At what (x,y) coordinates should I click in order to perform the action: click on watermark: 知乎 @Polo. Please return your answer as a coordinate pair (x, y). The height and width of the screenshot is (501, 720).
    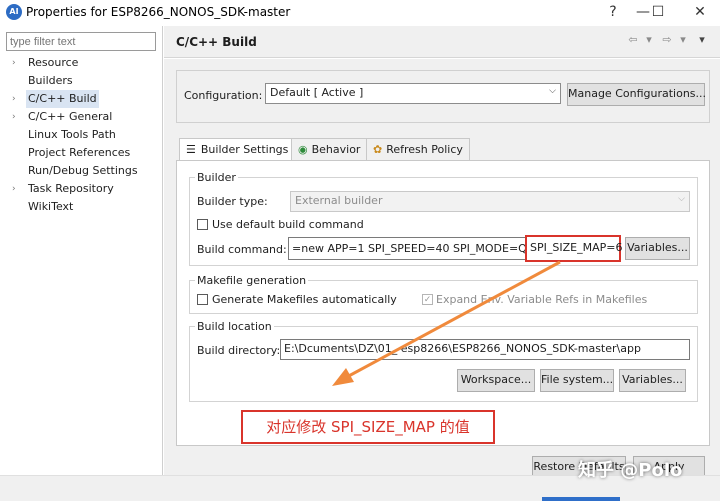
    Looking at the image, I should click on (630, 470).